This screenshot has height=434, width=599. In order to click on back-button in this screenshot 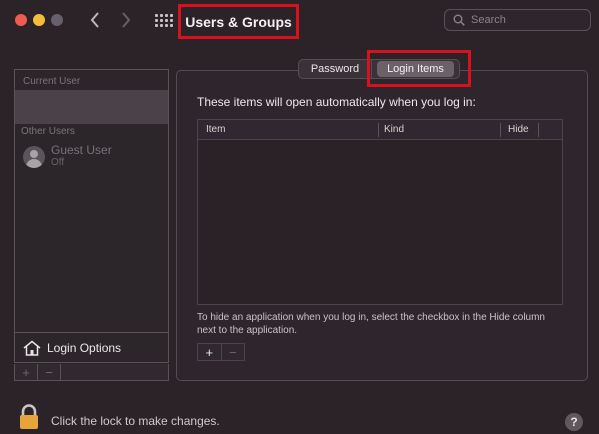, I will do `click(95, 20)`.